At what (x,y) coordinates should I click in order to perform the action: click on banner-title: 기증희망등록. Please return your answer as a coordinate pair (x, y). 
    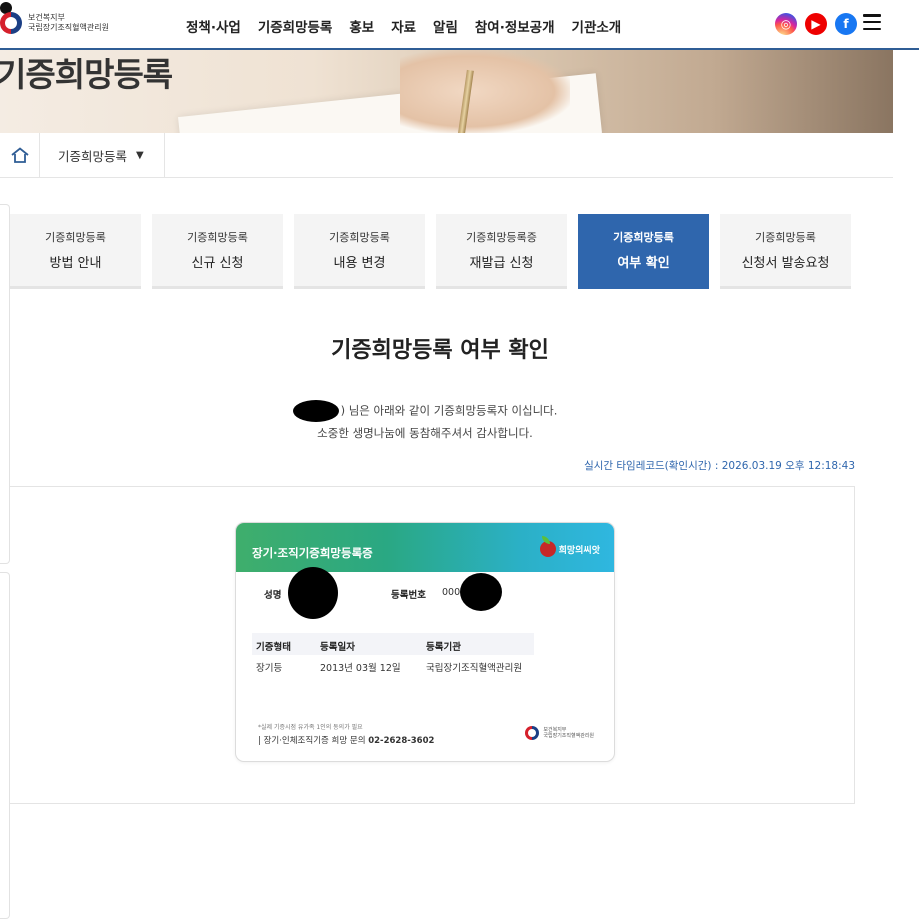
    Looking at the image, I should click on (86, 74).